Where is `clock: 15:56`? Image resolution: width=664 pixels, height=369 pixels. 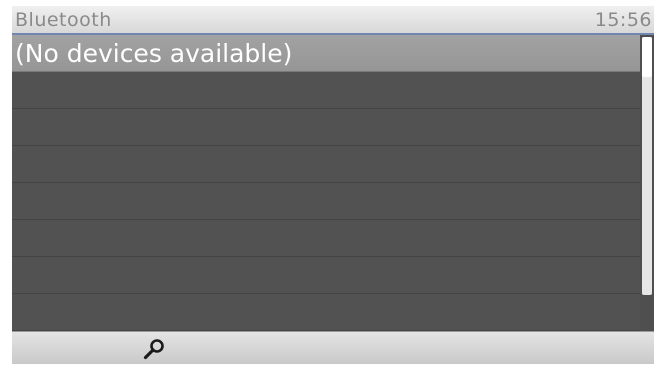 clock: 15:56 is located at coordinates (623, 20).